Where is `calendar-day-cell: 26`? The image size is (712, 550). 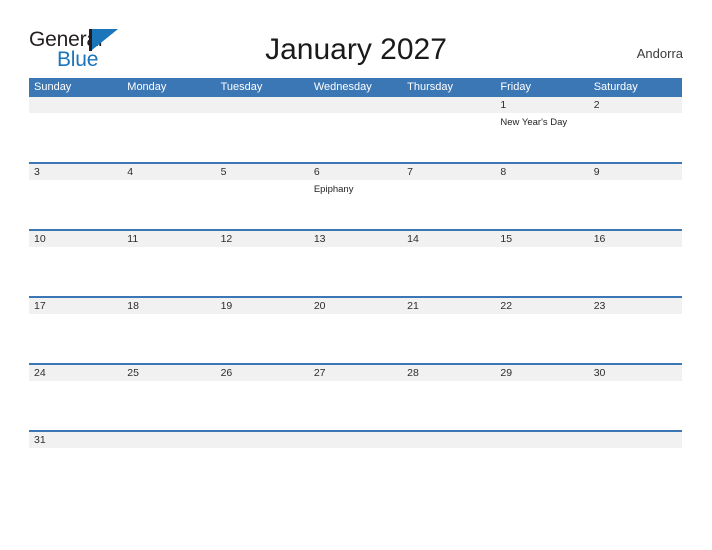
calendar-day-cell: 26 is located at coordinates (262, 397).